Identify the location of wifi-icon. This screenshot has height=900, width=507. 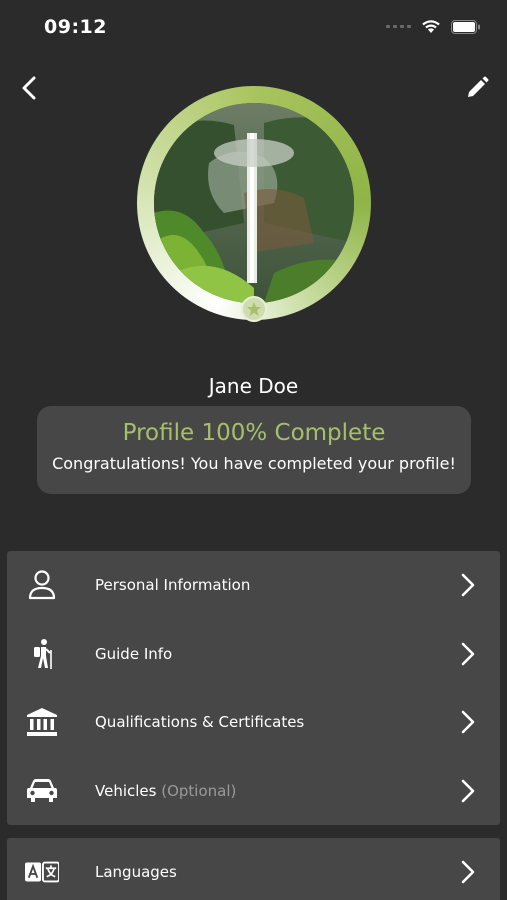
(431, 26).